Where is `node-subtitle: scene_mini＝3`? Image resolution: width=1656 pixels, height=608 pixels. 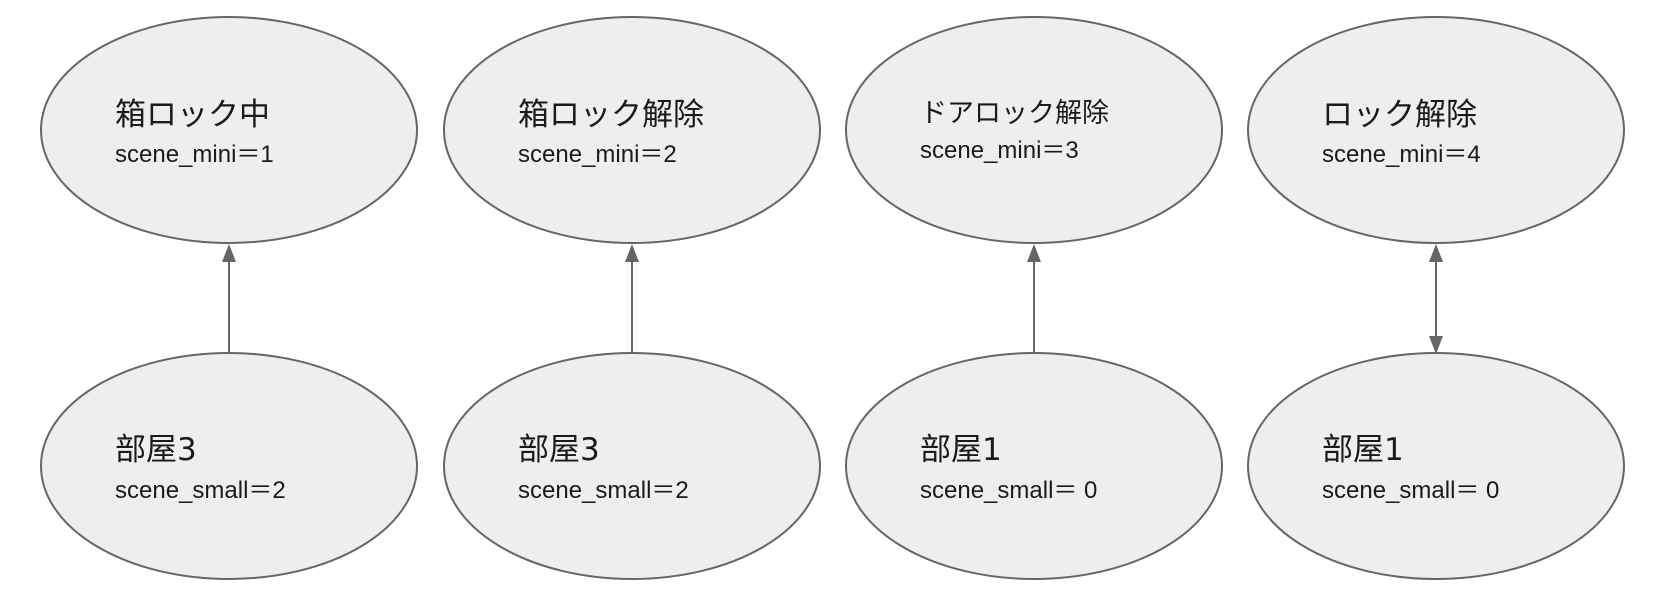
node-subtitle: scene_mini＝3 is located at coordinates (999, 150).